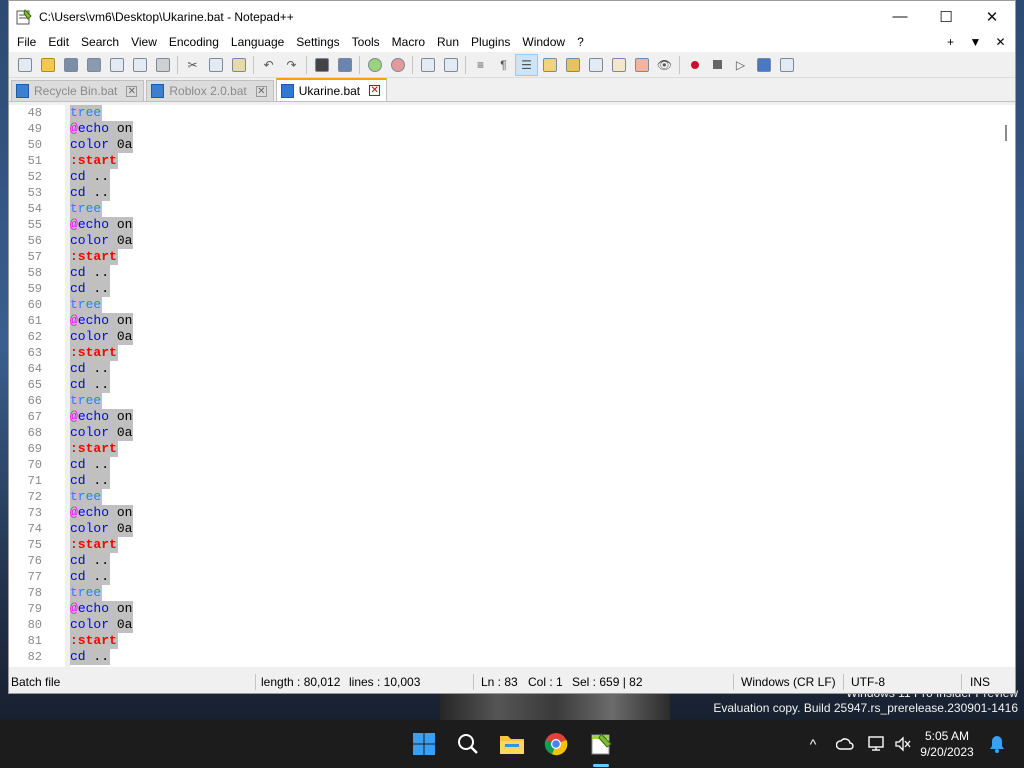  Describe the element at coordinates (694, 65) in the screenshot. I see `record-macro-icon` at that location.